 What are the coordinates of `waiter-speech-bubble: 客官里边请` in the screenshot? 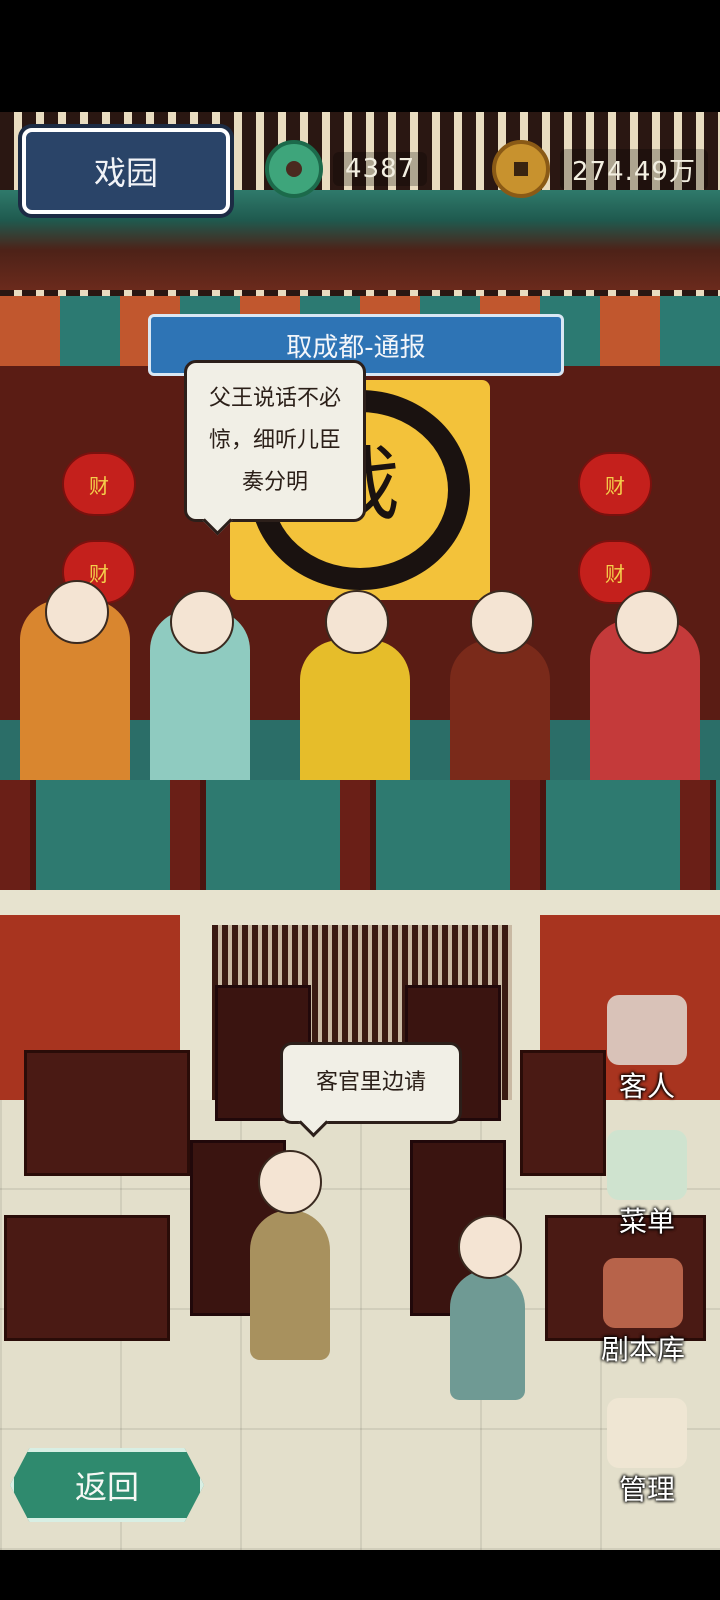 It's located at (371, 1090).